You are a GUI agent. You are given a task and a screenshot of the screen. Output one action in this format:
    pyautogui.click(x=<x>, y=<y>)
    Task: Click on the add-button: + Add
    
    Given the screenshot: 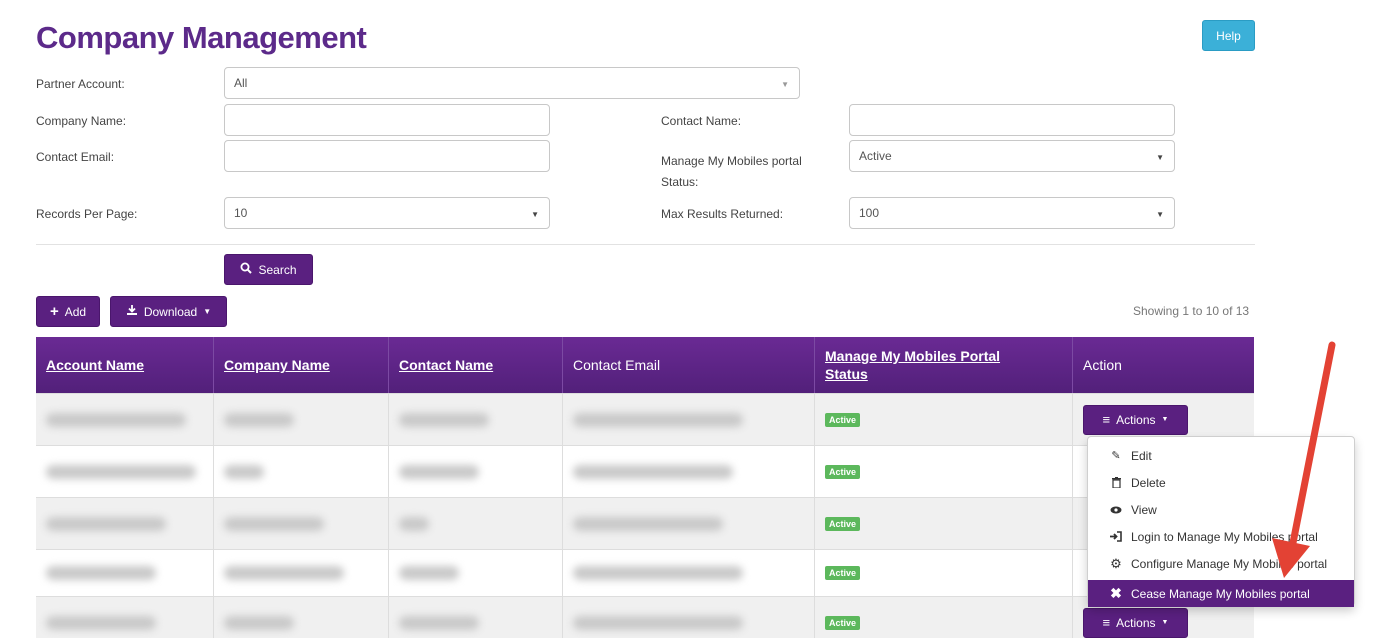 What is the action you would take?
    pyautogui.click(x=68, y=311)
    